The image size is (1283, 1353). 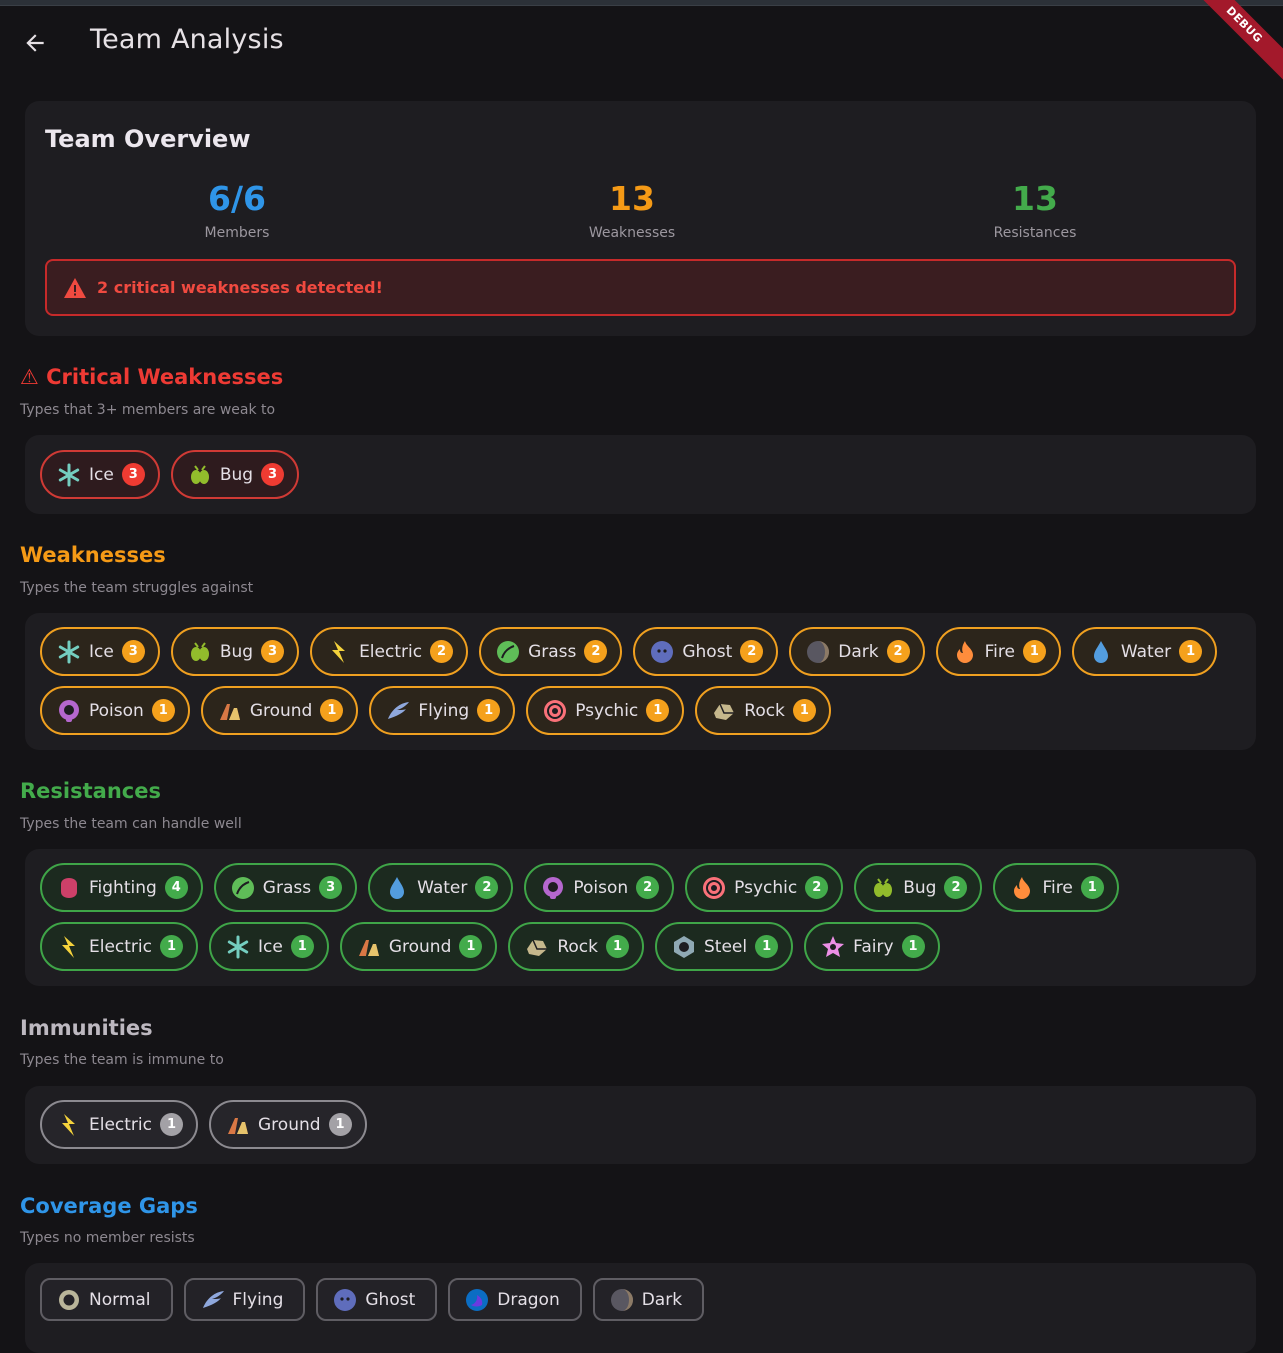 I want to click on stat-resistances-label: Resistances, so click(x=1035, y=233).